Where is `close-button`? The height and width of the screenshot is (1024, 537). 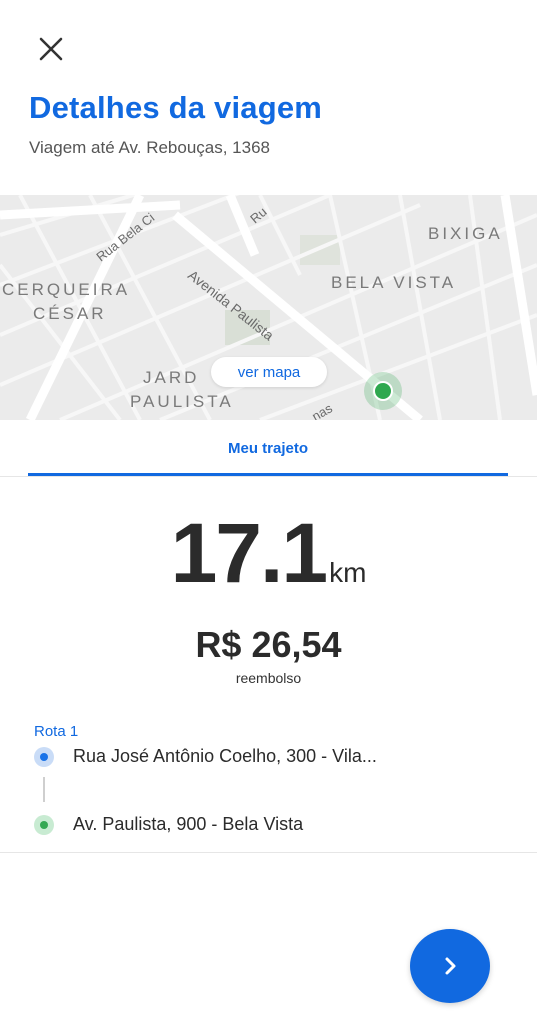 close-button is located at coordinates (51, 49).